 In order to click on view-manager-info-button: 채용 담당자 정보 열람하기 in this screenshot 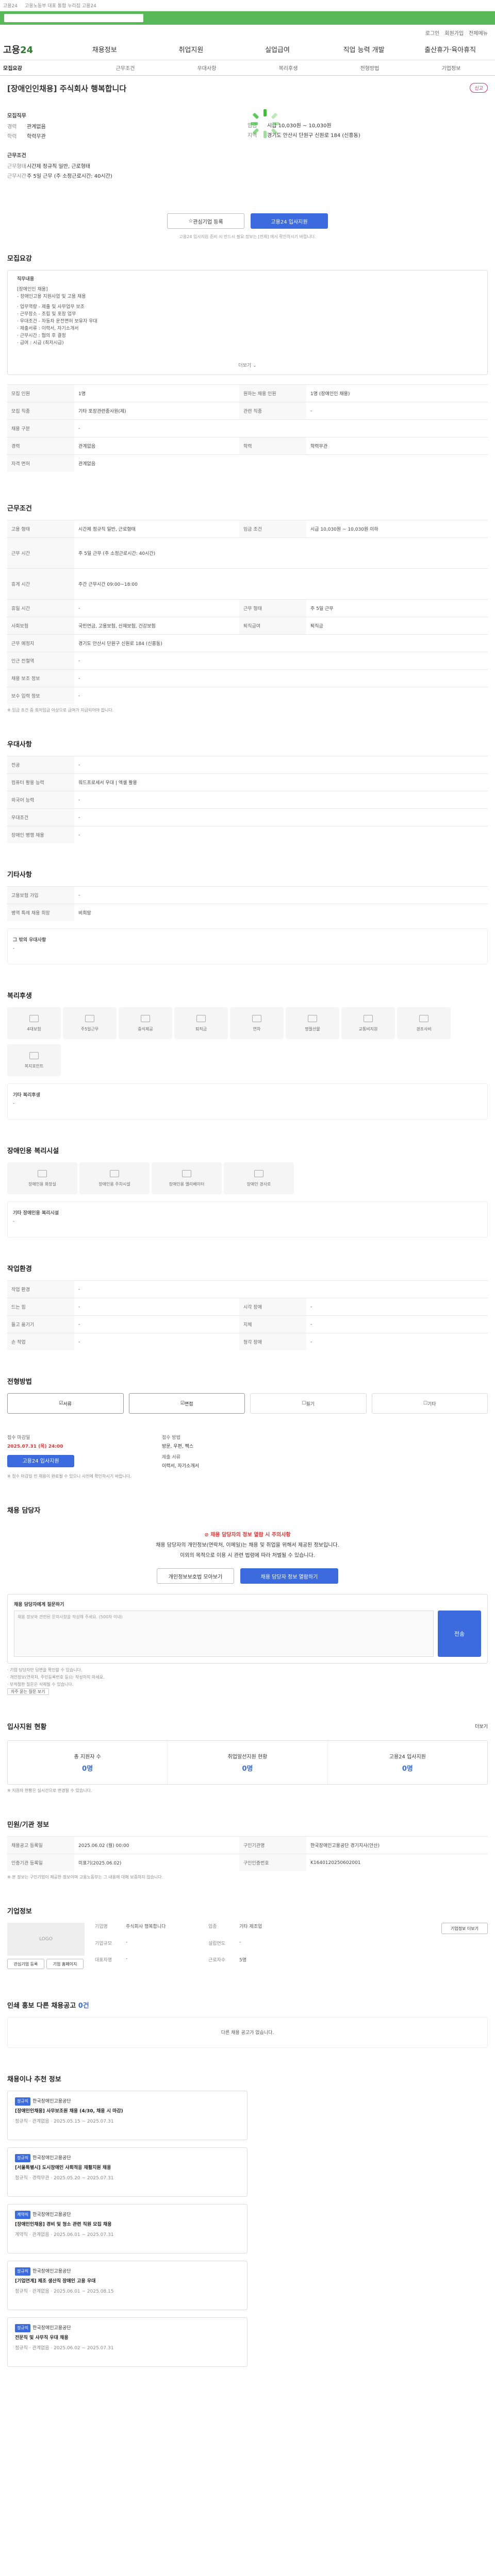, I will do `click(289, 1576)`.